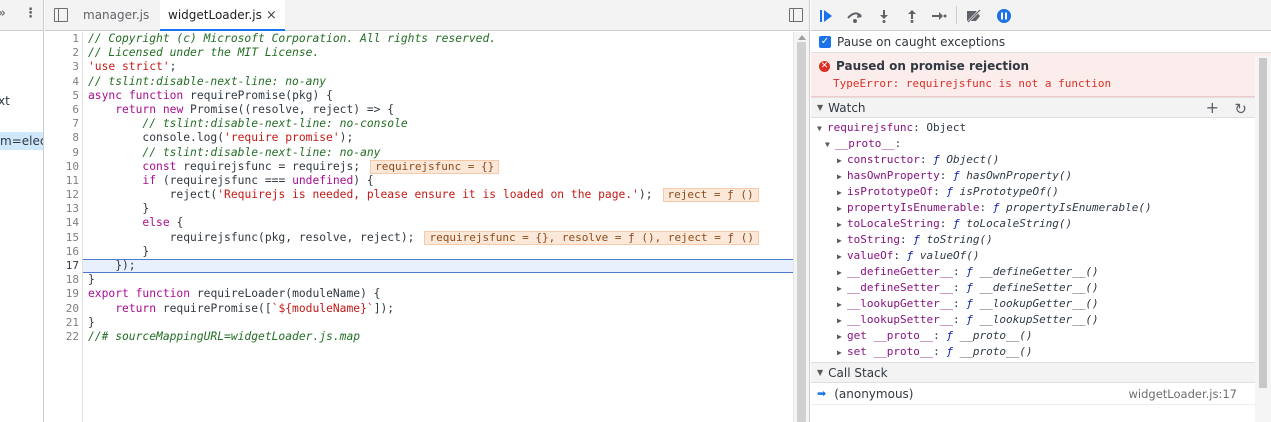 This screenshot has height=422, width=1271. What do you see at coordinates (21, 141) in the screenshot?
I see `navigator-selected-item: m=electr` at bounding box center [21, 141].